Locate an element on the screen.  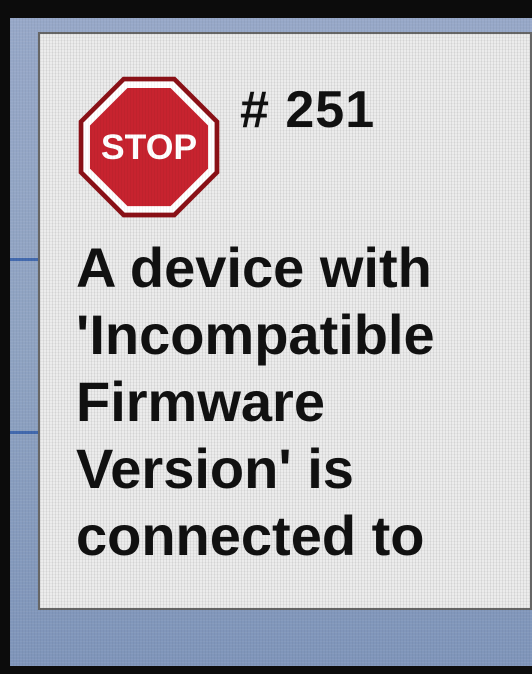
stop-sign-icon: STOP is located at coordinates (149, 147).